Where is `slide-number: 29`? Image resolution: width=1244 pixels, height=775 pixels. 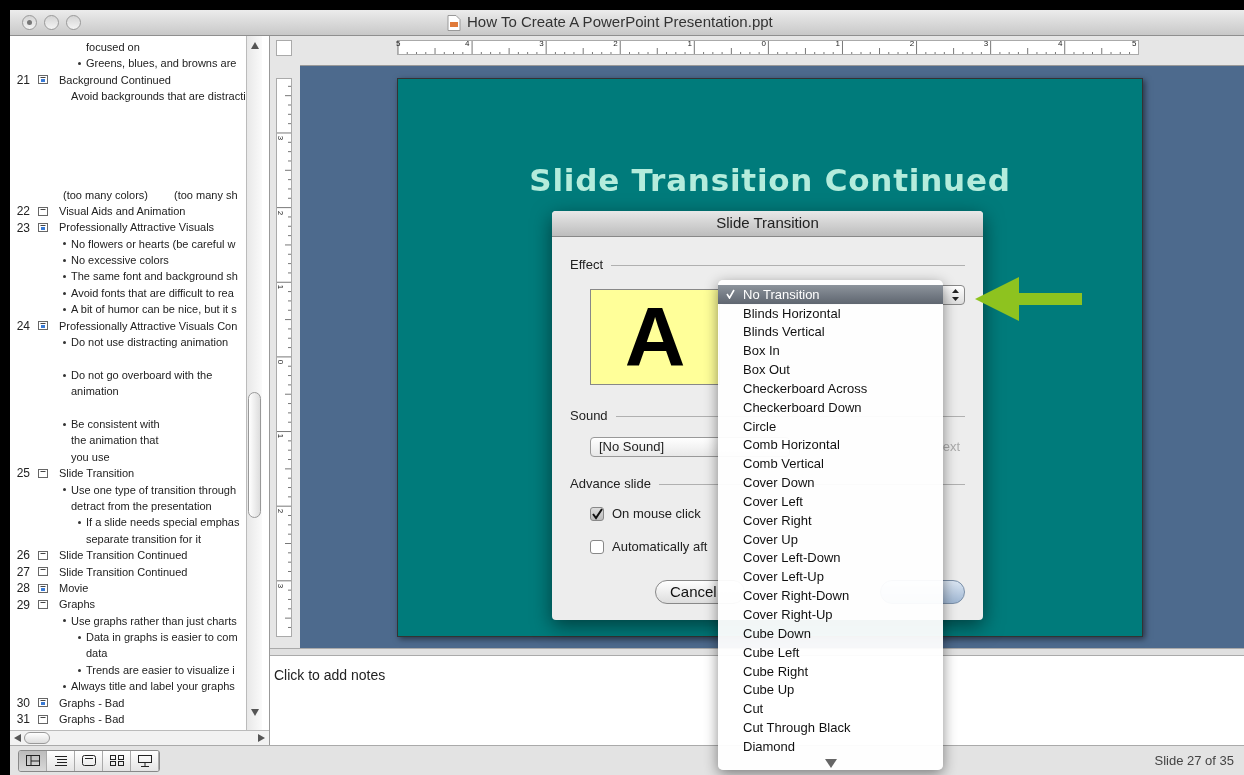
slide-number: 29 is located at coordinates (22, 605).